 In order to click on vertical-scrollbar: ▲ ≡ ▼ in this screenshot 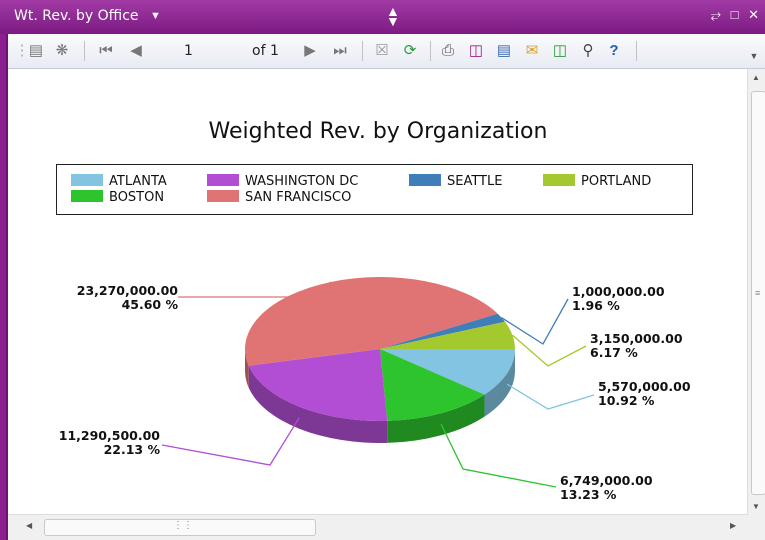, I will do `click(756, 292)`.